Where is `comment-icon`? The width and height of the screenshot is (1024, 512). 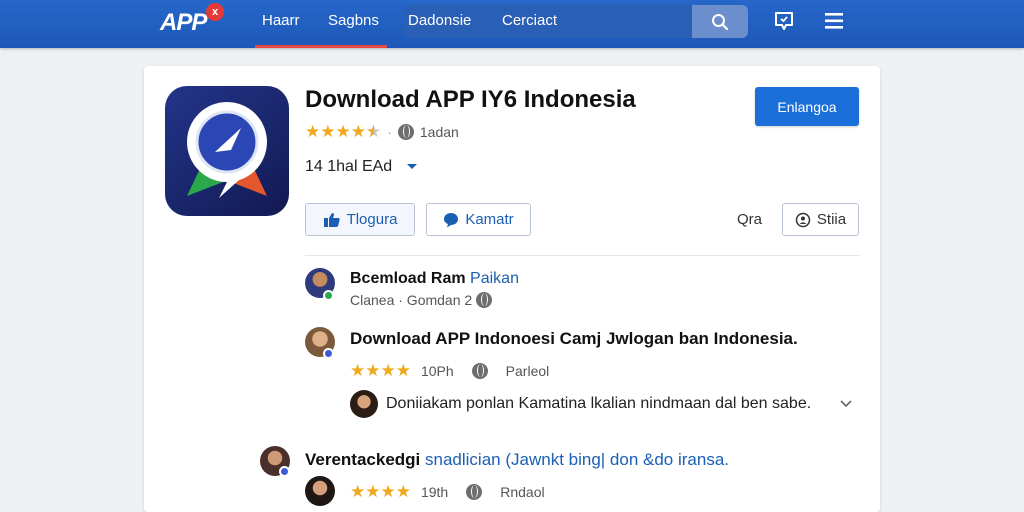
comment-icon is located at coordinates (451, 219).